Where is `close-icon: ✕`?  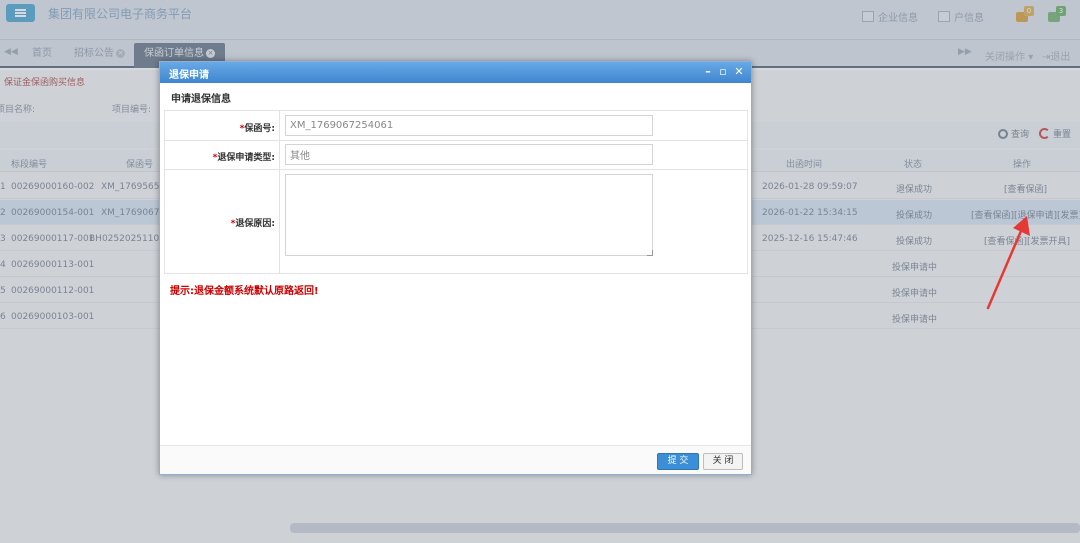
close-icon: ✕ is located at coordinates (739, 72).